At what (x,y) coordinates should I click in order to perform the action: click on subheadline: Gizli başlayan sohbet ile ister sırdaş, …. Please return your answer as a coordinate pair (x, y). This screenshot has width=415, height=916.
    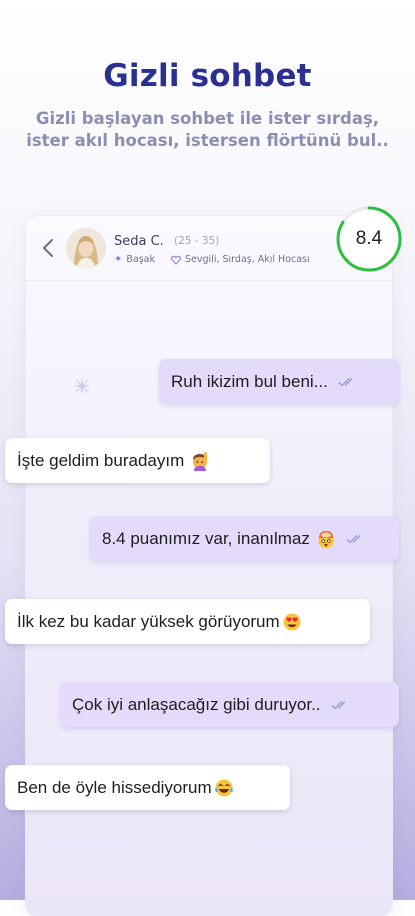
    Looking at the image, I should click on (207, 129).